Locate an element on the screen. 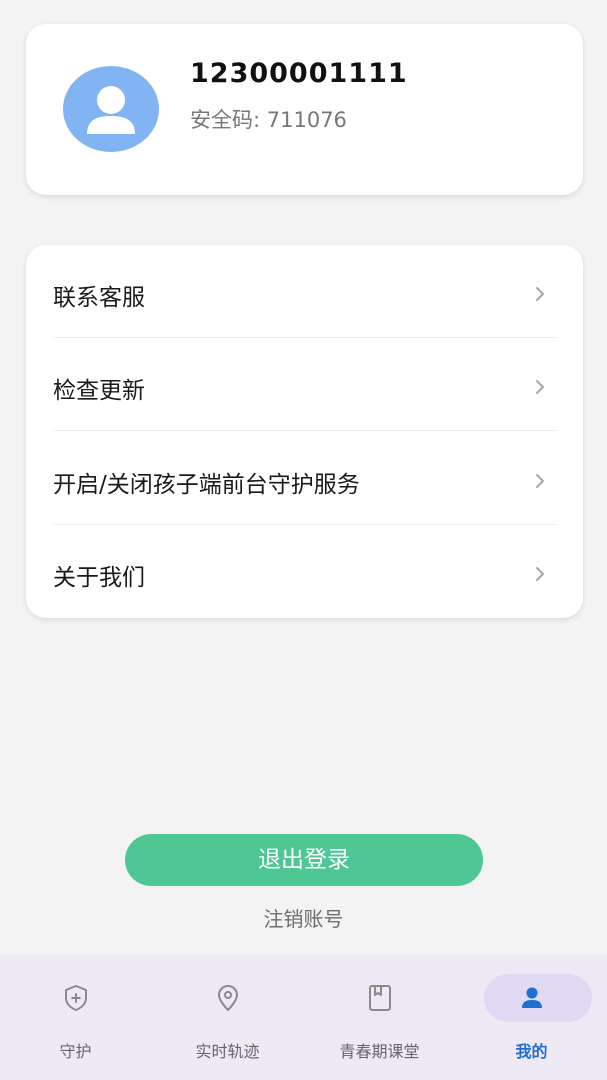  shield-plus-icon is located at coordinates (75, 998).